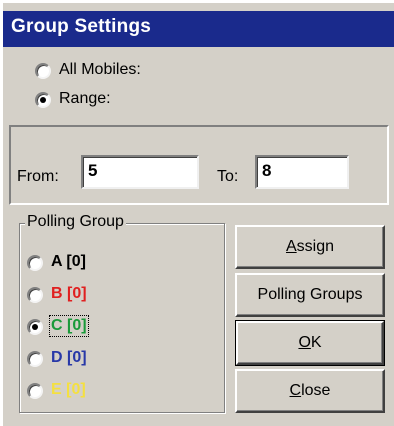 The image size is (394, 426). Describe the element at coordinates (68, 389) in the screenshot. I see `group-e-label: E [0]` at that location.